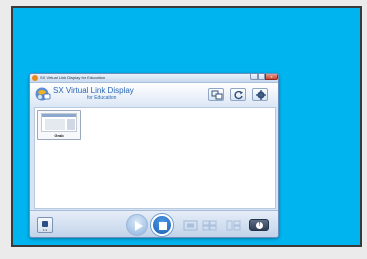 The height and width of the screenshot is (259, 367). I want to click on grid-view-icon, so click(209, 225).